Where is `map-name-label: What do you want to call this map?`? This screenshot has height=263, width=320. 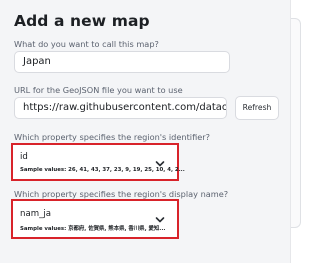
map-name-label: What do you want to call this map? is located at coordinates (86, 44).